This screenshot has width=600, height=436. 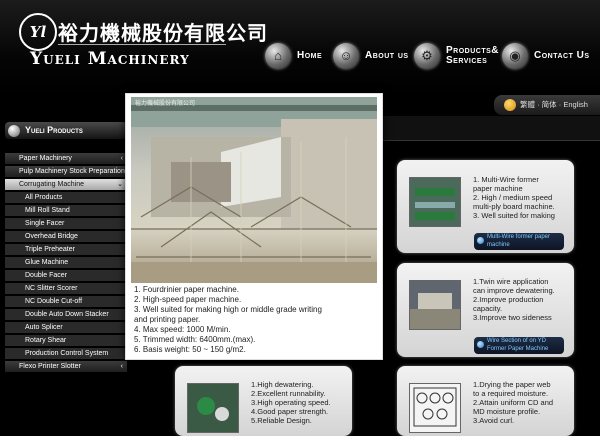 I want to click on sidebar-title-label: Yueli Products, so click(x=54, y=130).